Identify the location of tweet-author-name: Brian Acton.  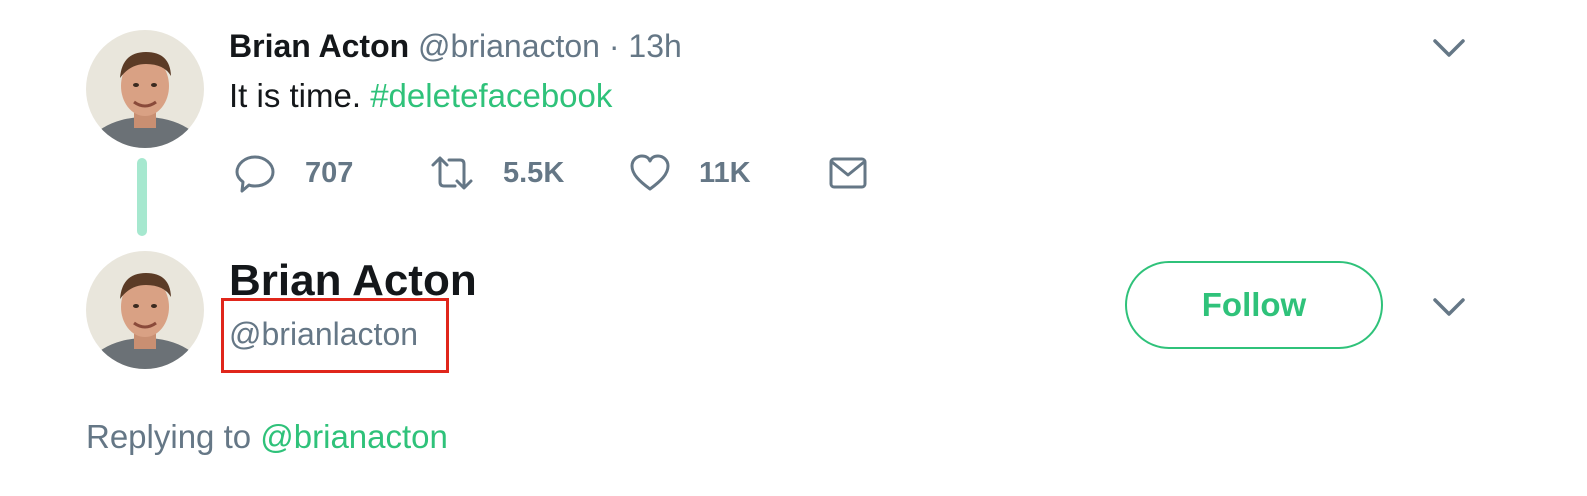
(319, 46).